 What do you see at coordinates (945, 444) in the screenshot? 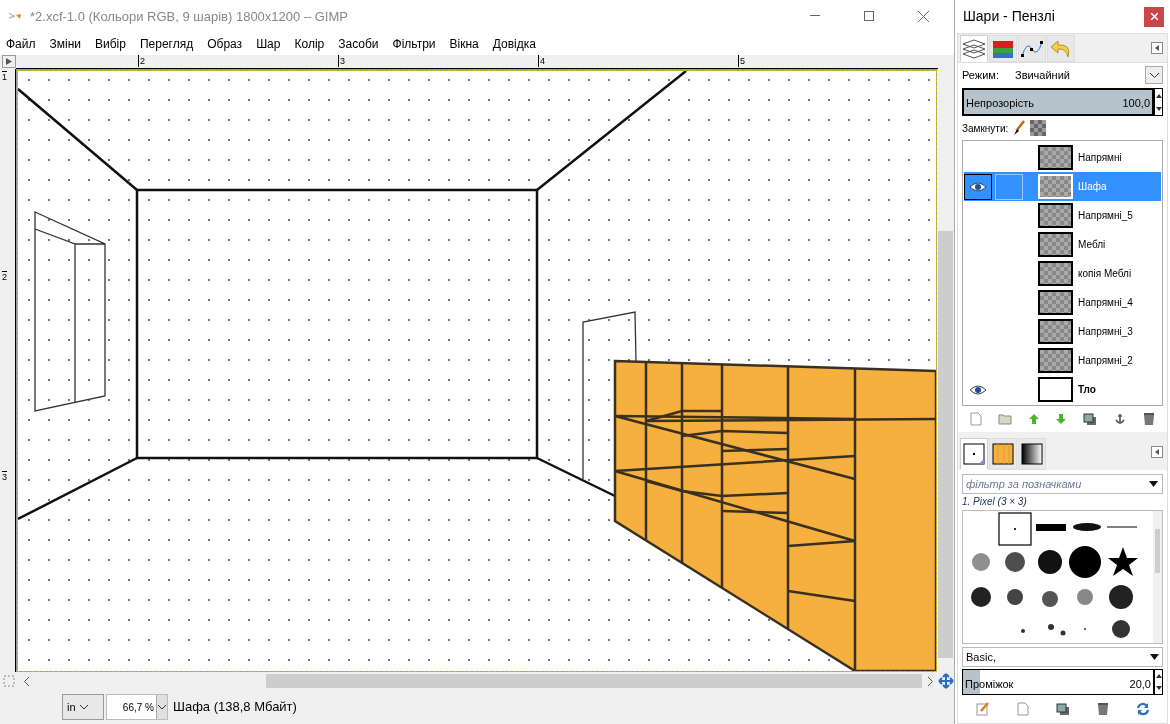
I see `scrollbar-thumb` at bounding box center [945, 444].